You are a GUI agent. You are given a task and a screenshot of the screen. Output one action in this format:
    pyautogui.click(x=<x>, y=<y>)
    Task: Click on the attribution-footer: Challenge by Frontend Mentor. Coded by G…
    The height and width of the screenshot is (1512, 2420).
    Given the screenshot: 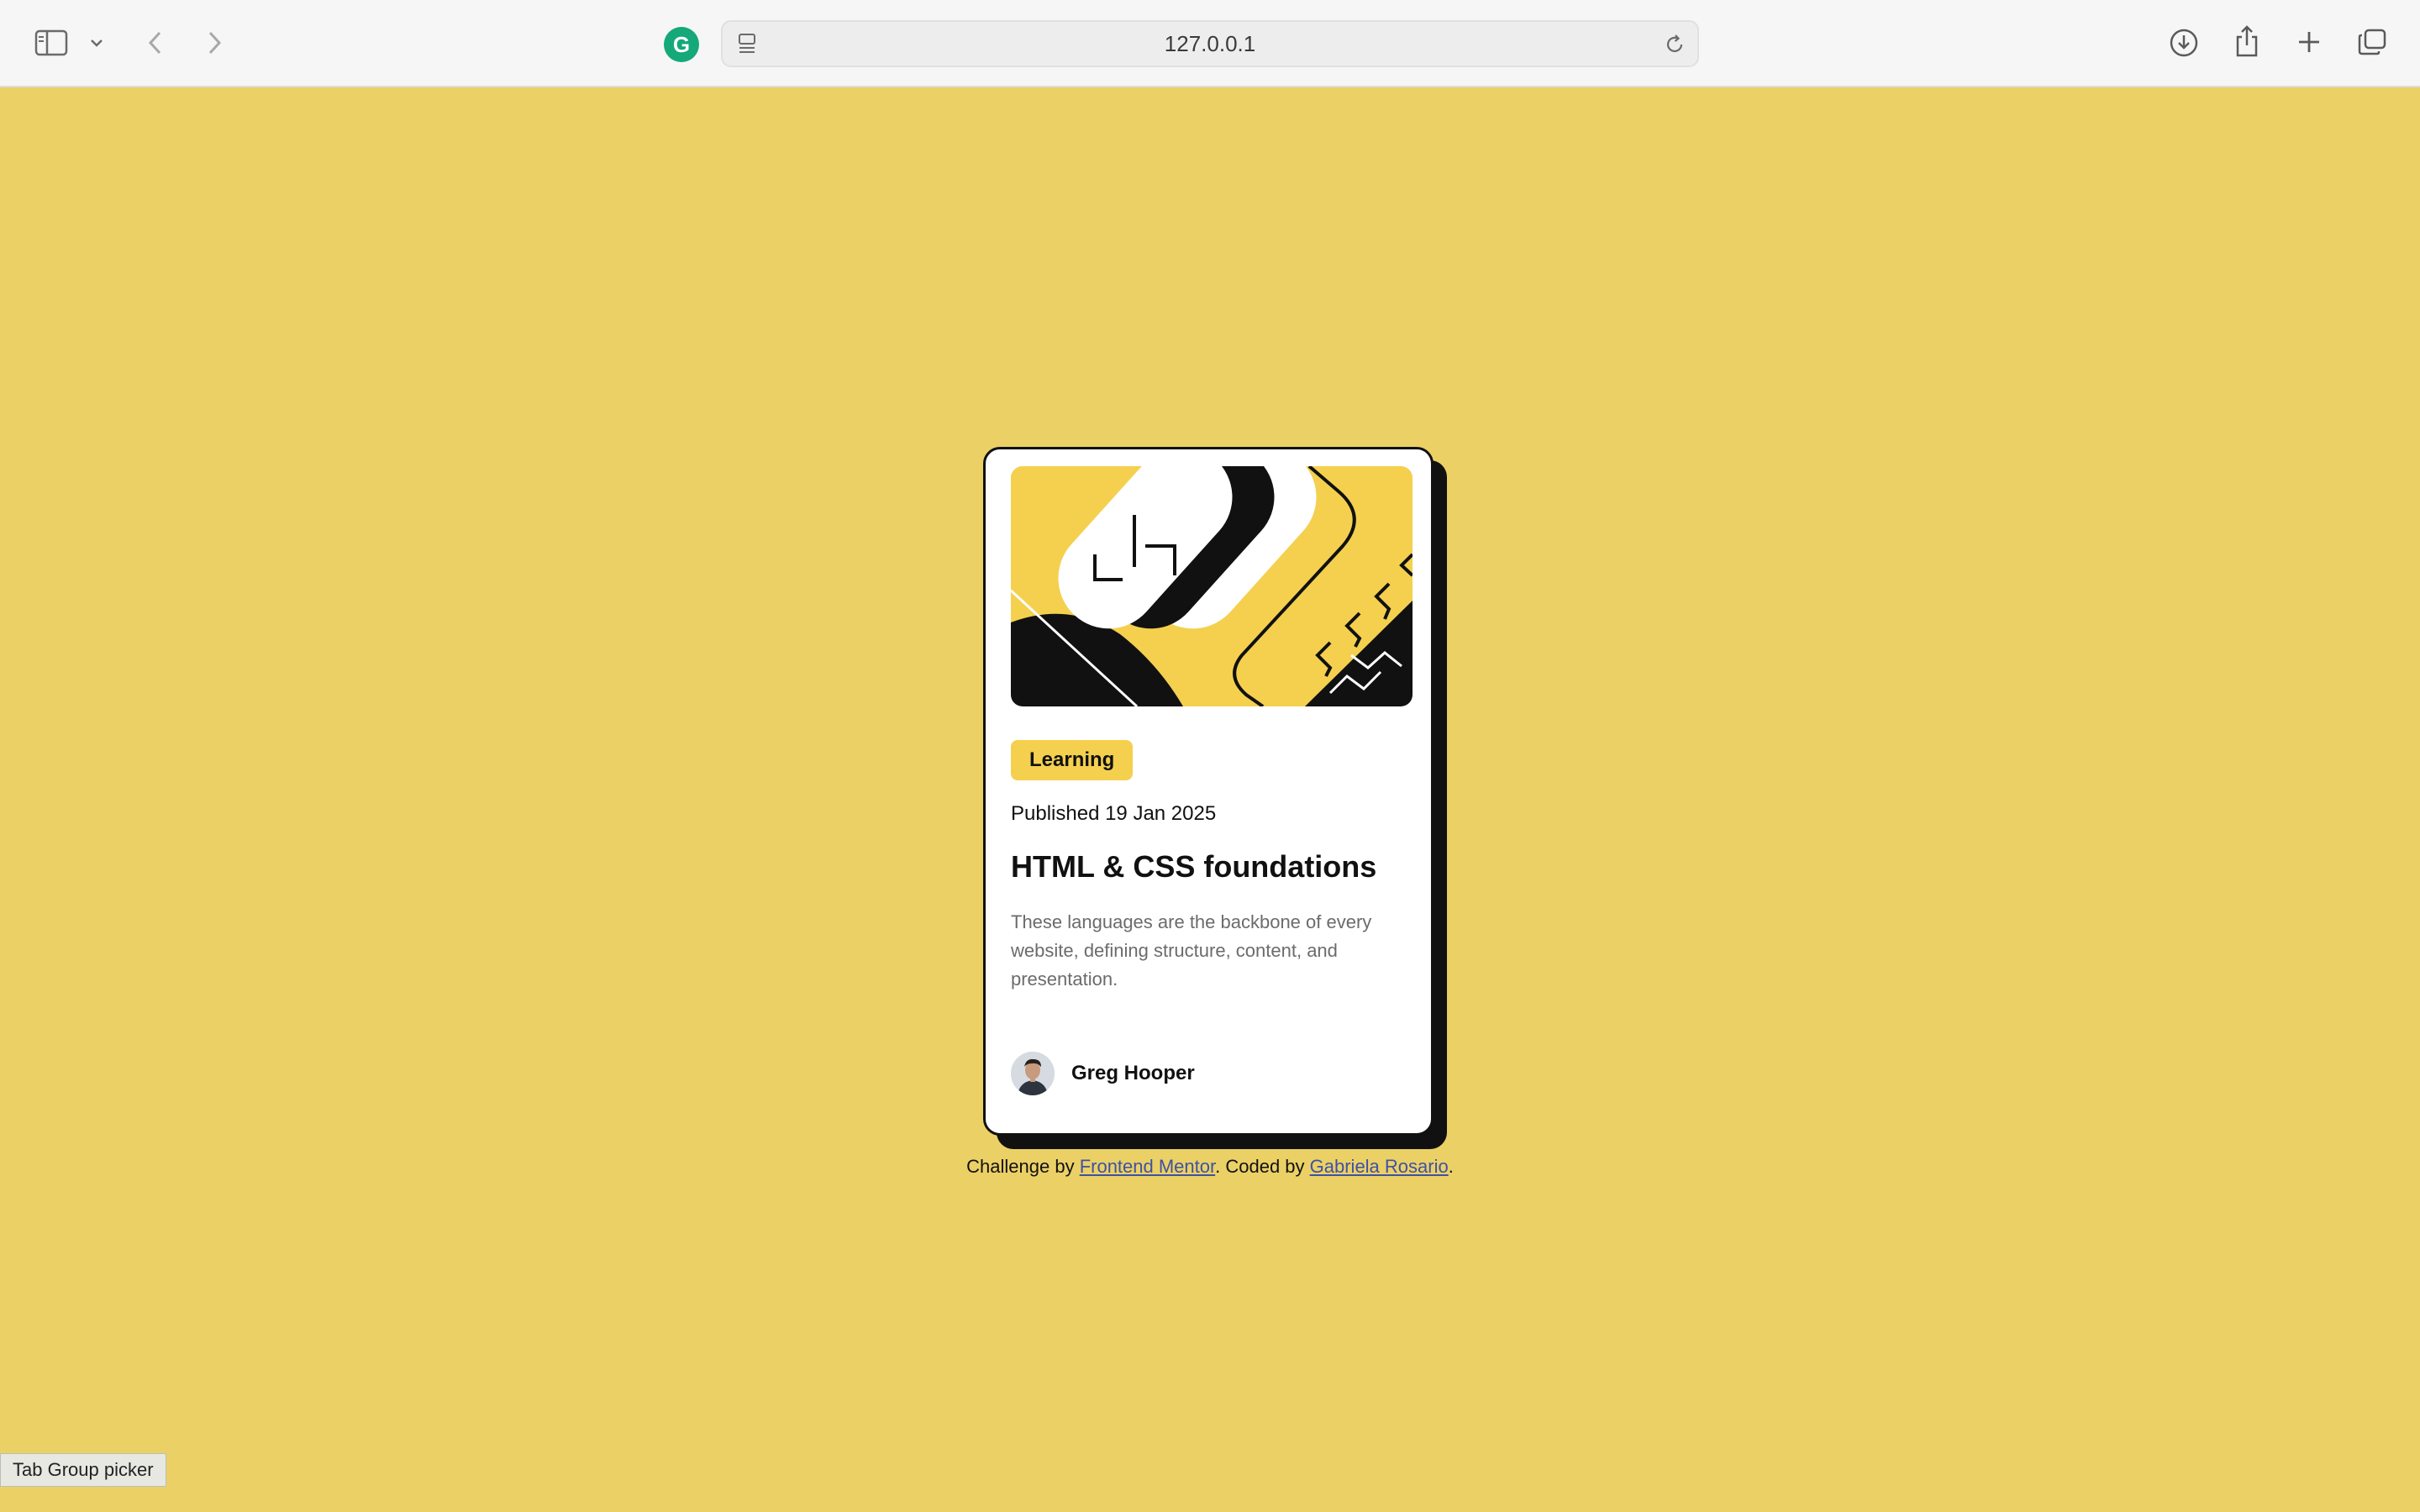 What is the action you would take?
    pyautogui.click(x=1210, y=1167)
    